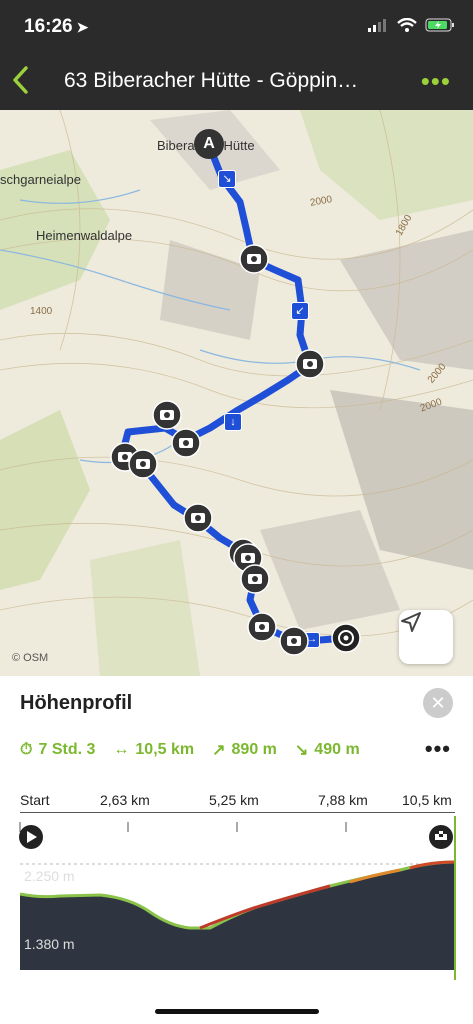 This screenshot has height=1024, width=473. I want to click on elevation-bottom-label: 1.380 m, so click(49, 944).